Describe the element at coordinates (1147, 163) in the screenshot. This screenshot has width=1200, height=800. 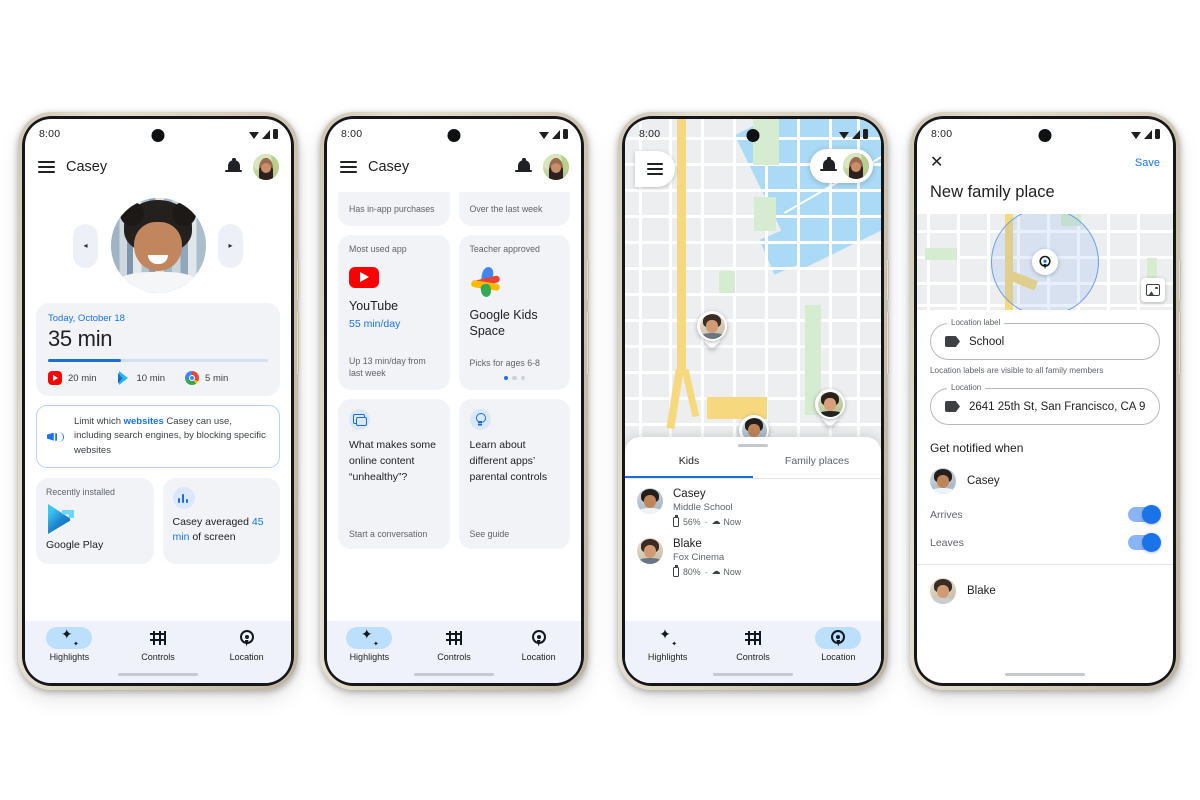
I see `save-button: Save` at that location.